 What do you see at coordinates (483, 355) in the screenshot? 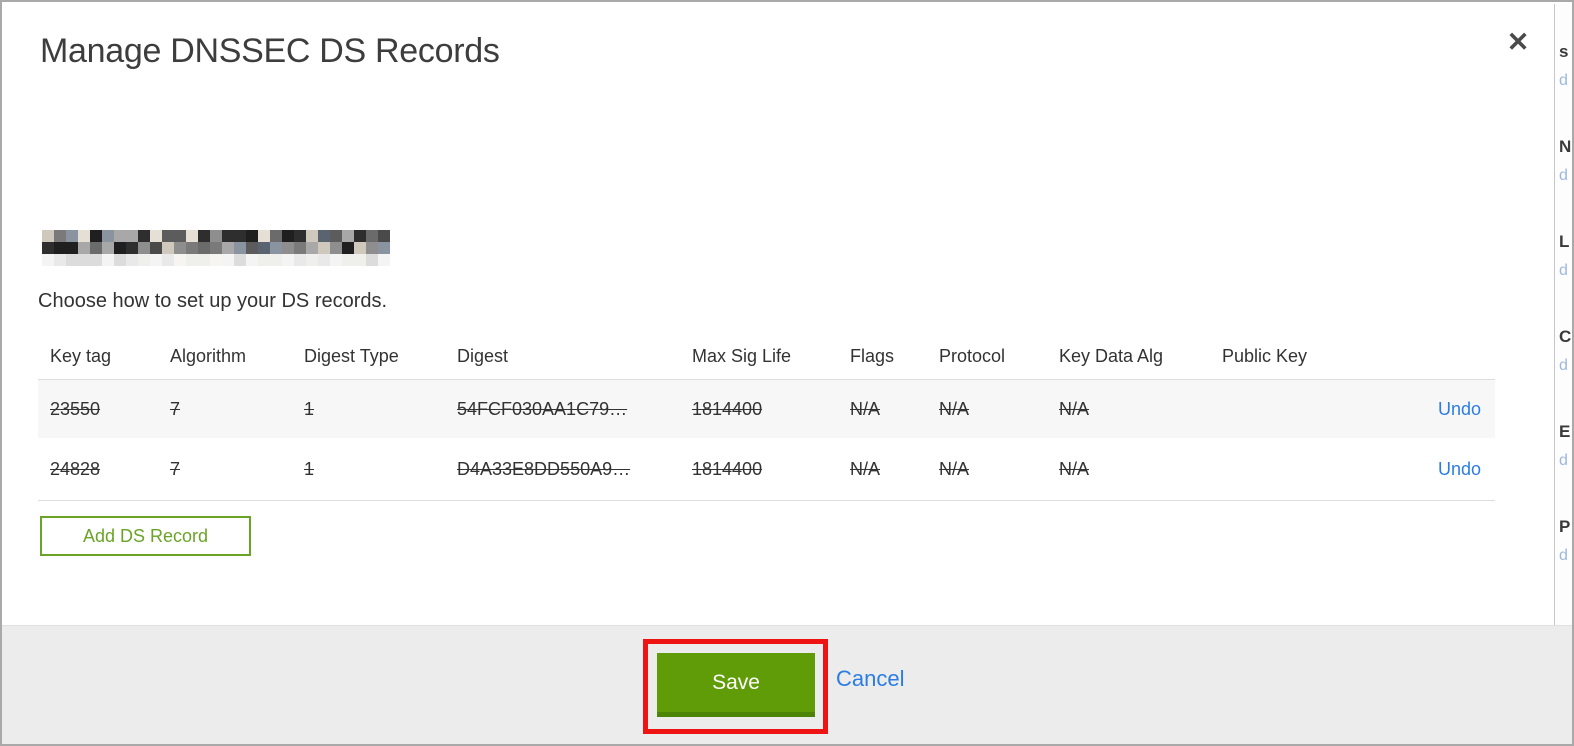
I see `column-header: Digest` at bounding box center [483, 355].